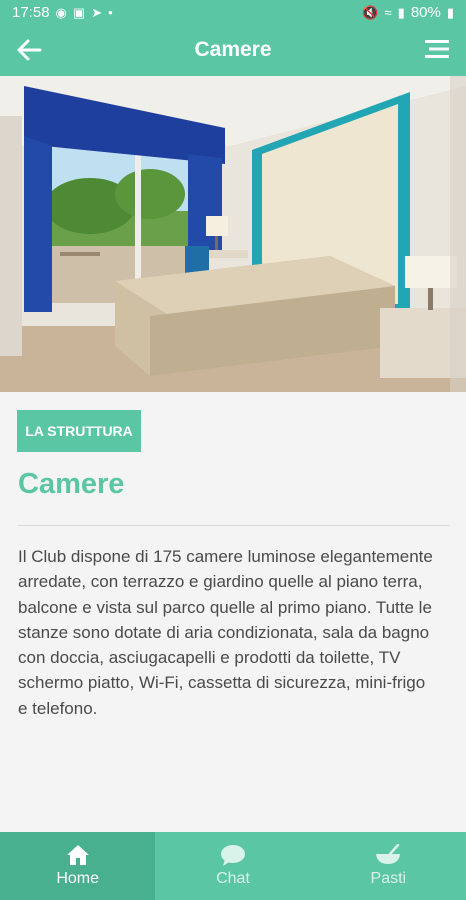 The height and width of the screenshot is (900, 466). I want to click on status-right: 🔇 ≈ ▮ 80% ▮, so click(408, 12).